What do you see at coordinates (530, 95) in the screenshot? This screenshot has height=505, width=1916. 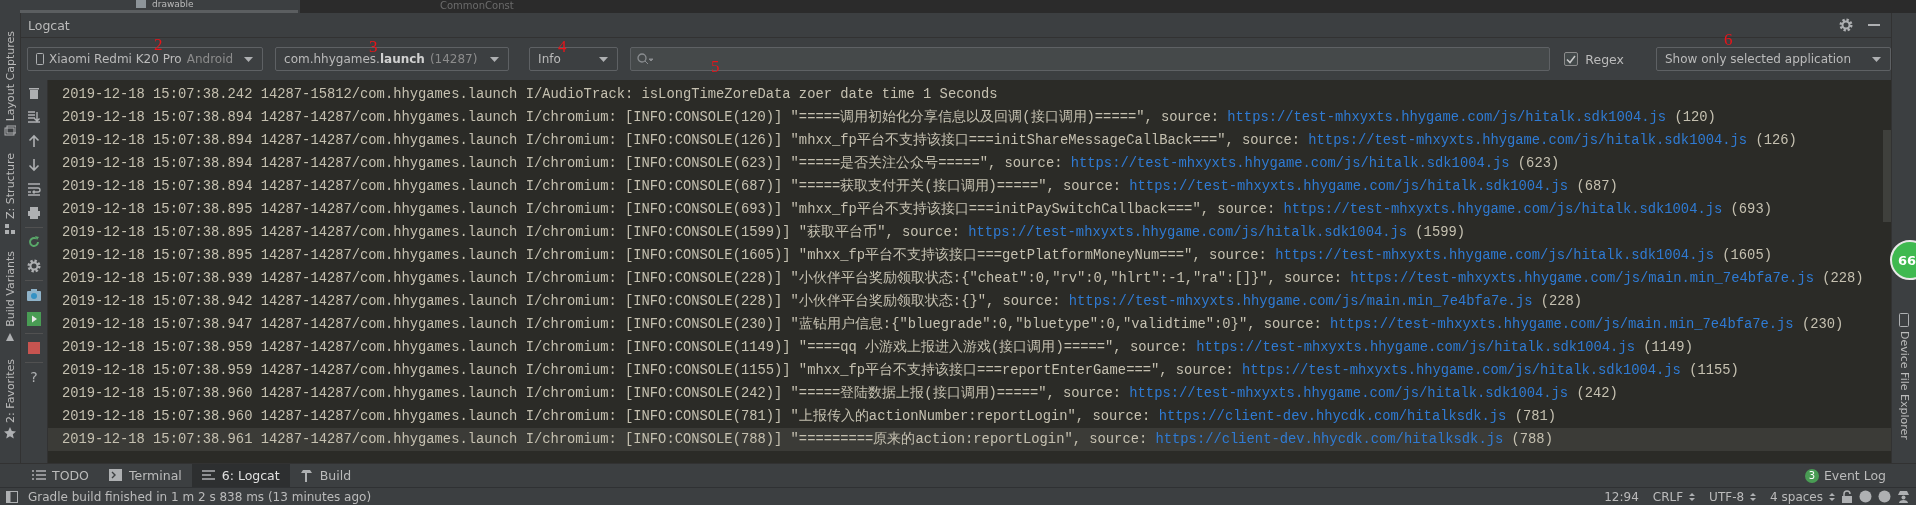 I see `log-line: 2019-12-18 15:07:38.242 14287-15812/com.hhygames.launch I/AudioTrack: isLongTimeZoreData zoer date time 1 Seconds` at bounding box center [530, 95].